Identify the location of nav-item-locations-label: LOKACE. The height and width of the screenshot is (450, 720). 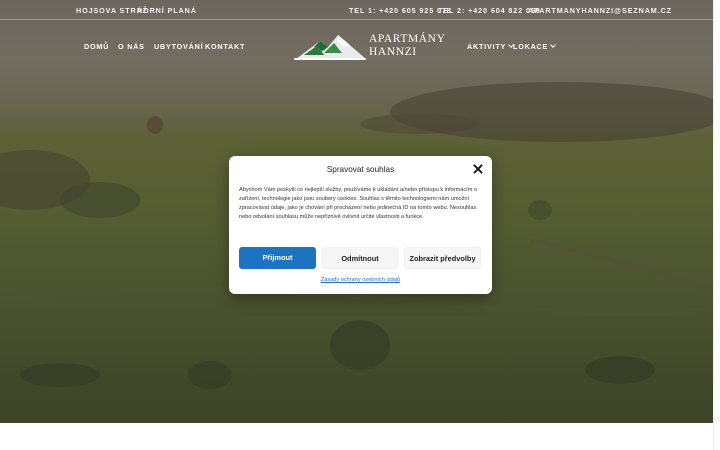
(531, 46).